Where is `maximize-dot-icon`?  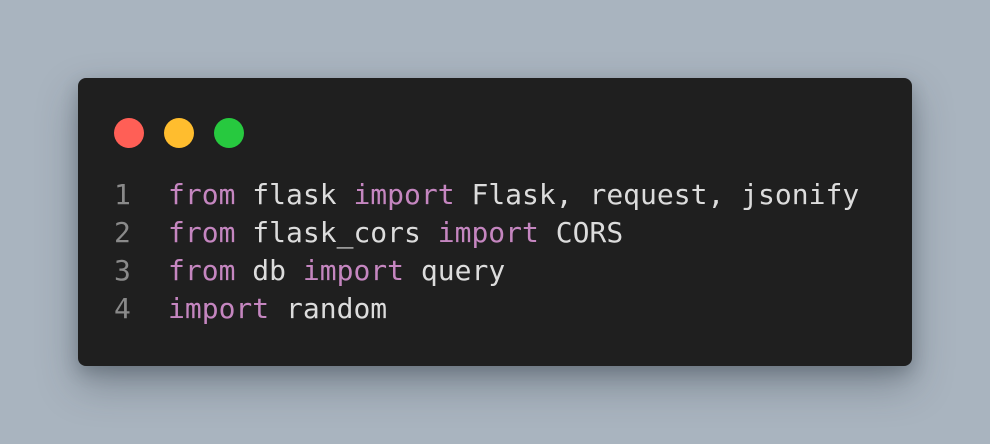
maximize-dot-icon is located at coordinates (229, 133).